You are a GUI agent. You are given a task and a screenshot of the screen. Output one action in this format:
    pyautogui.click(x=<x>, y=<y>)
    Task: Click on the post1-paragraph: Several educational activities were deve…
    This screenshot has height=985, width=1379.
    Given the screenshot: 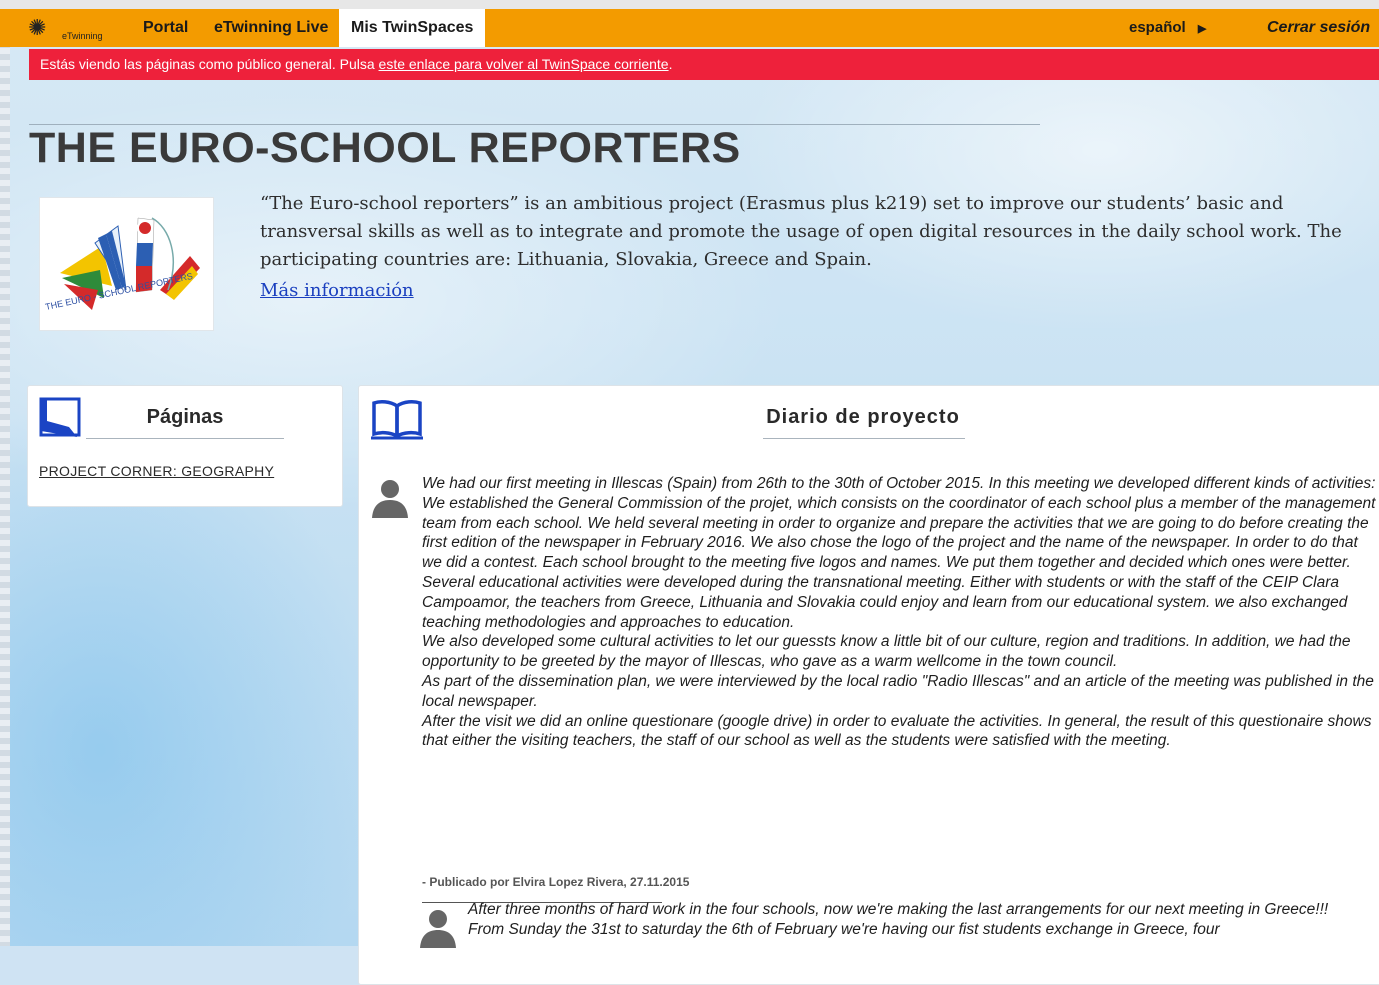 What is the action you would take?
    pyautogui.click(x=885, y=602)
    